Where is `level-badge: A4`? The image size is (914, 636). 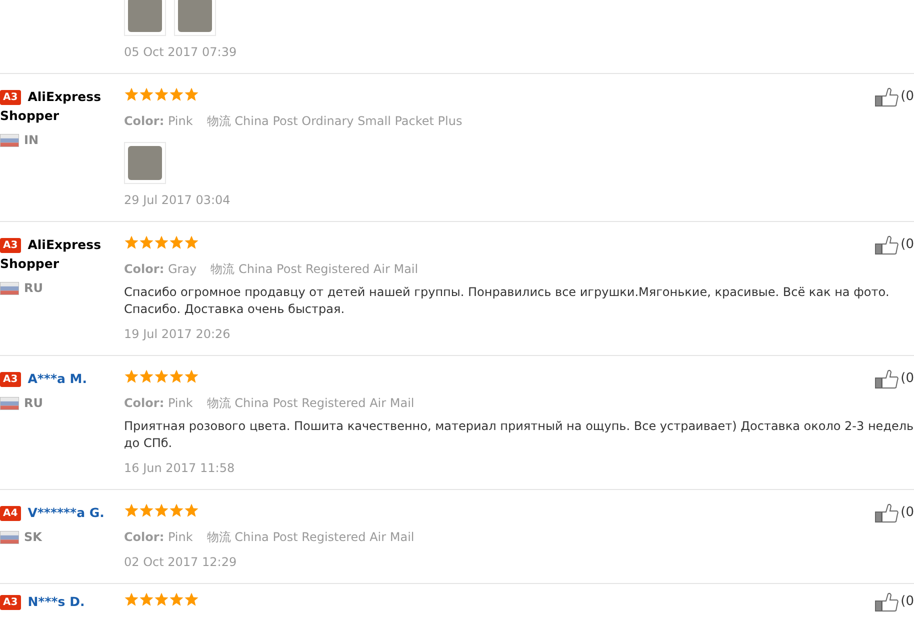
level-badge: A4 is located at coordinates (10, 513).